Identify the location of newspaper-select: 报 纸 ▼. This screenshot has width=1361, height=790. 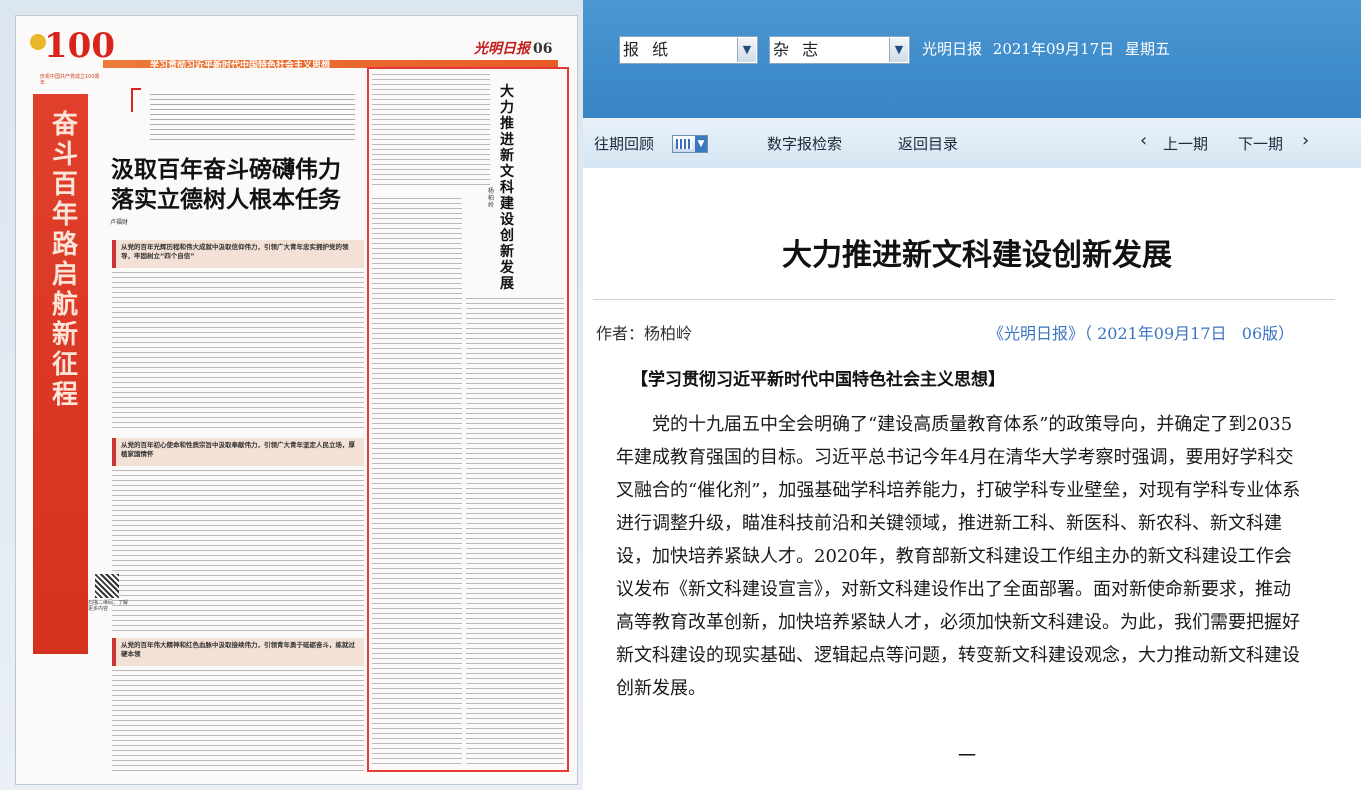
(688, 50).